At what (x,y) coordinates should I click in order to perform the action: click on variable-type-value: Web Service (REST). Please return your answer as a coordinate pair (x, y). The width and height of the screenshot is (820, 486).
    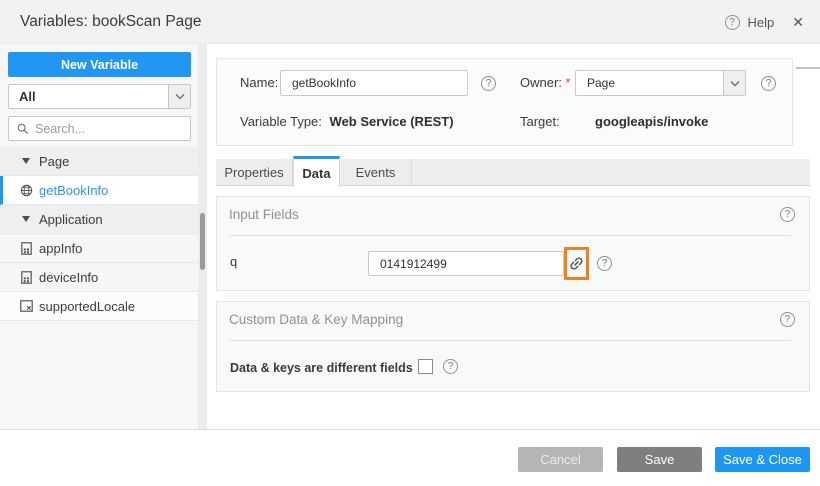
    Looking at the image, I should click on (391, 121).